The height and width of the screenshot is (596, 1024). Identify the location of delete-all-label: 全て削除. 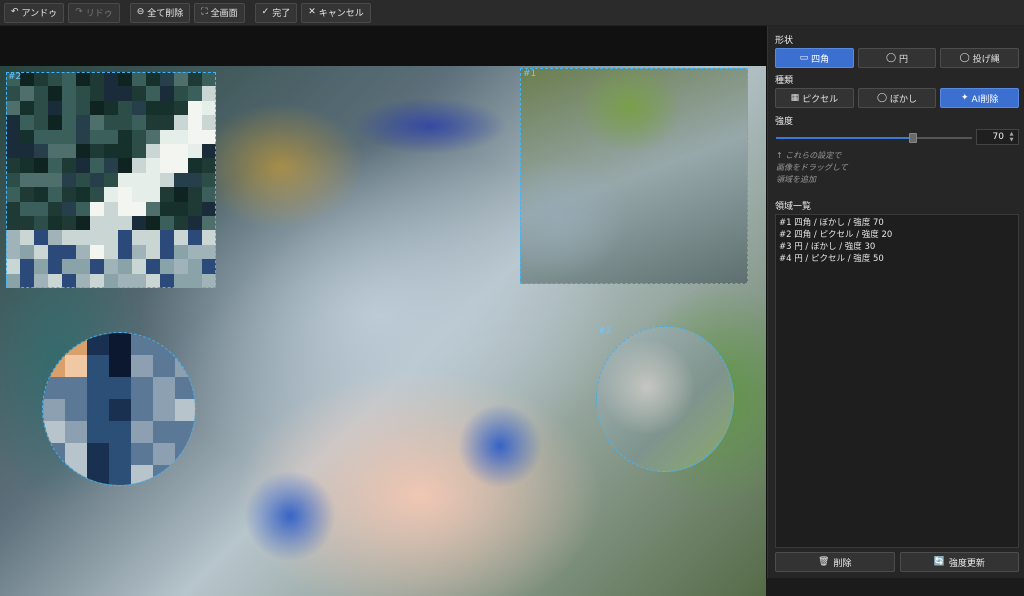
(165, 14).